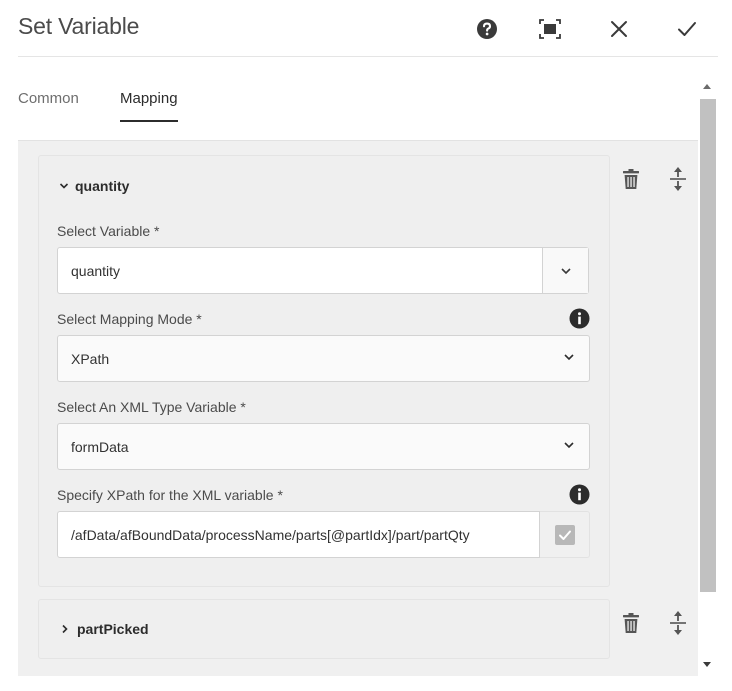  I want to click on help-button, so click(487, 29).